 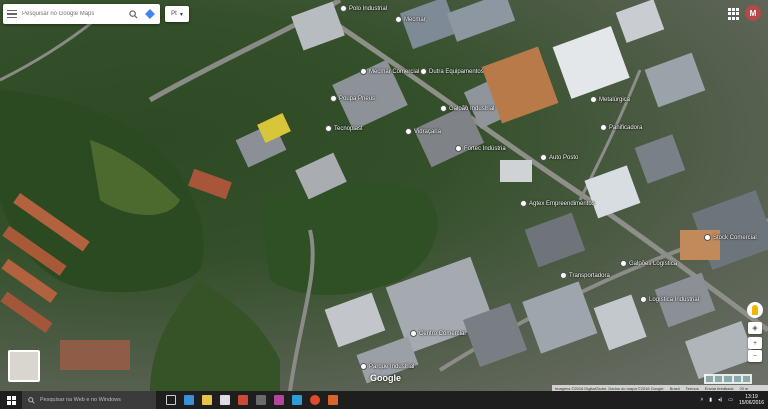 I want to click on office-icon, so click(x=243, y=400).